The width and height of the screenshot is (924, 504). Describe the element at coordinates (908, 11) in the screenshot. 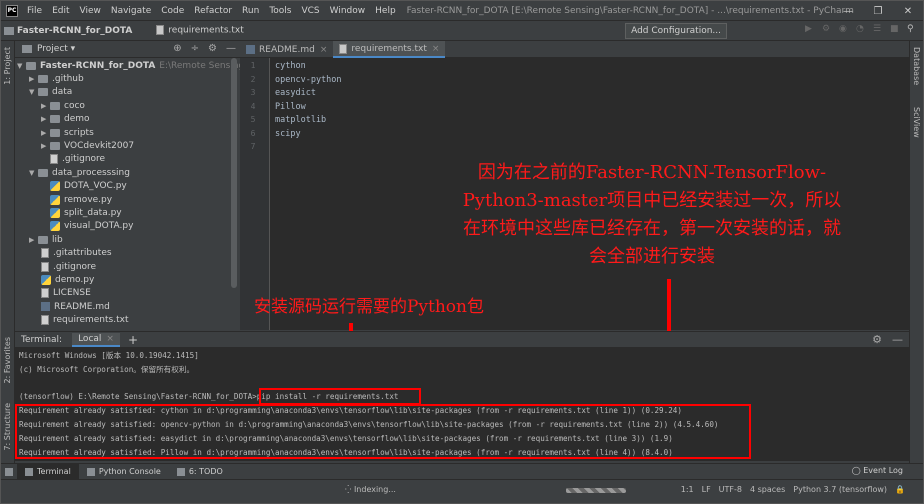

I see `close-icon: ✕` at that location.